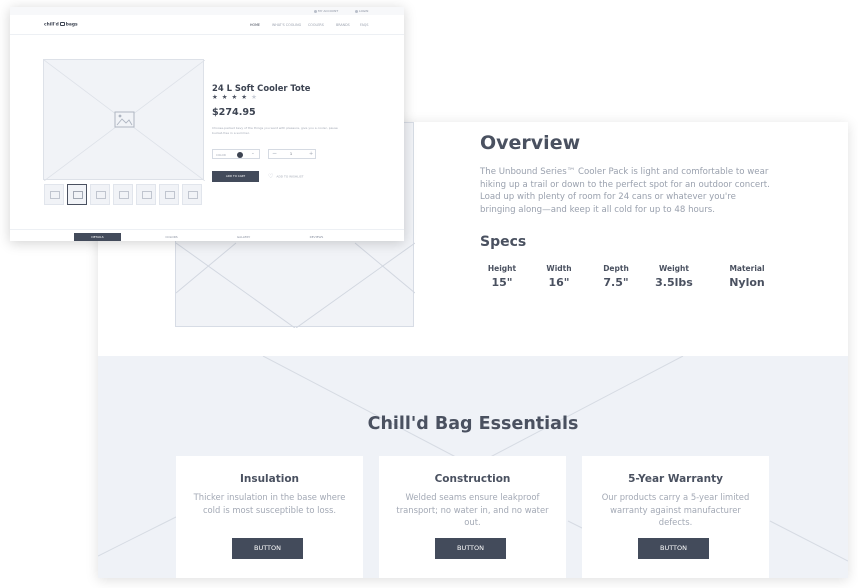  I want to click on add-to-cart-button: ADD TO CART, so click(235, 176).